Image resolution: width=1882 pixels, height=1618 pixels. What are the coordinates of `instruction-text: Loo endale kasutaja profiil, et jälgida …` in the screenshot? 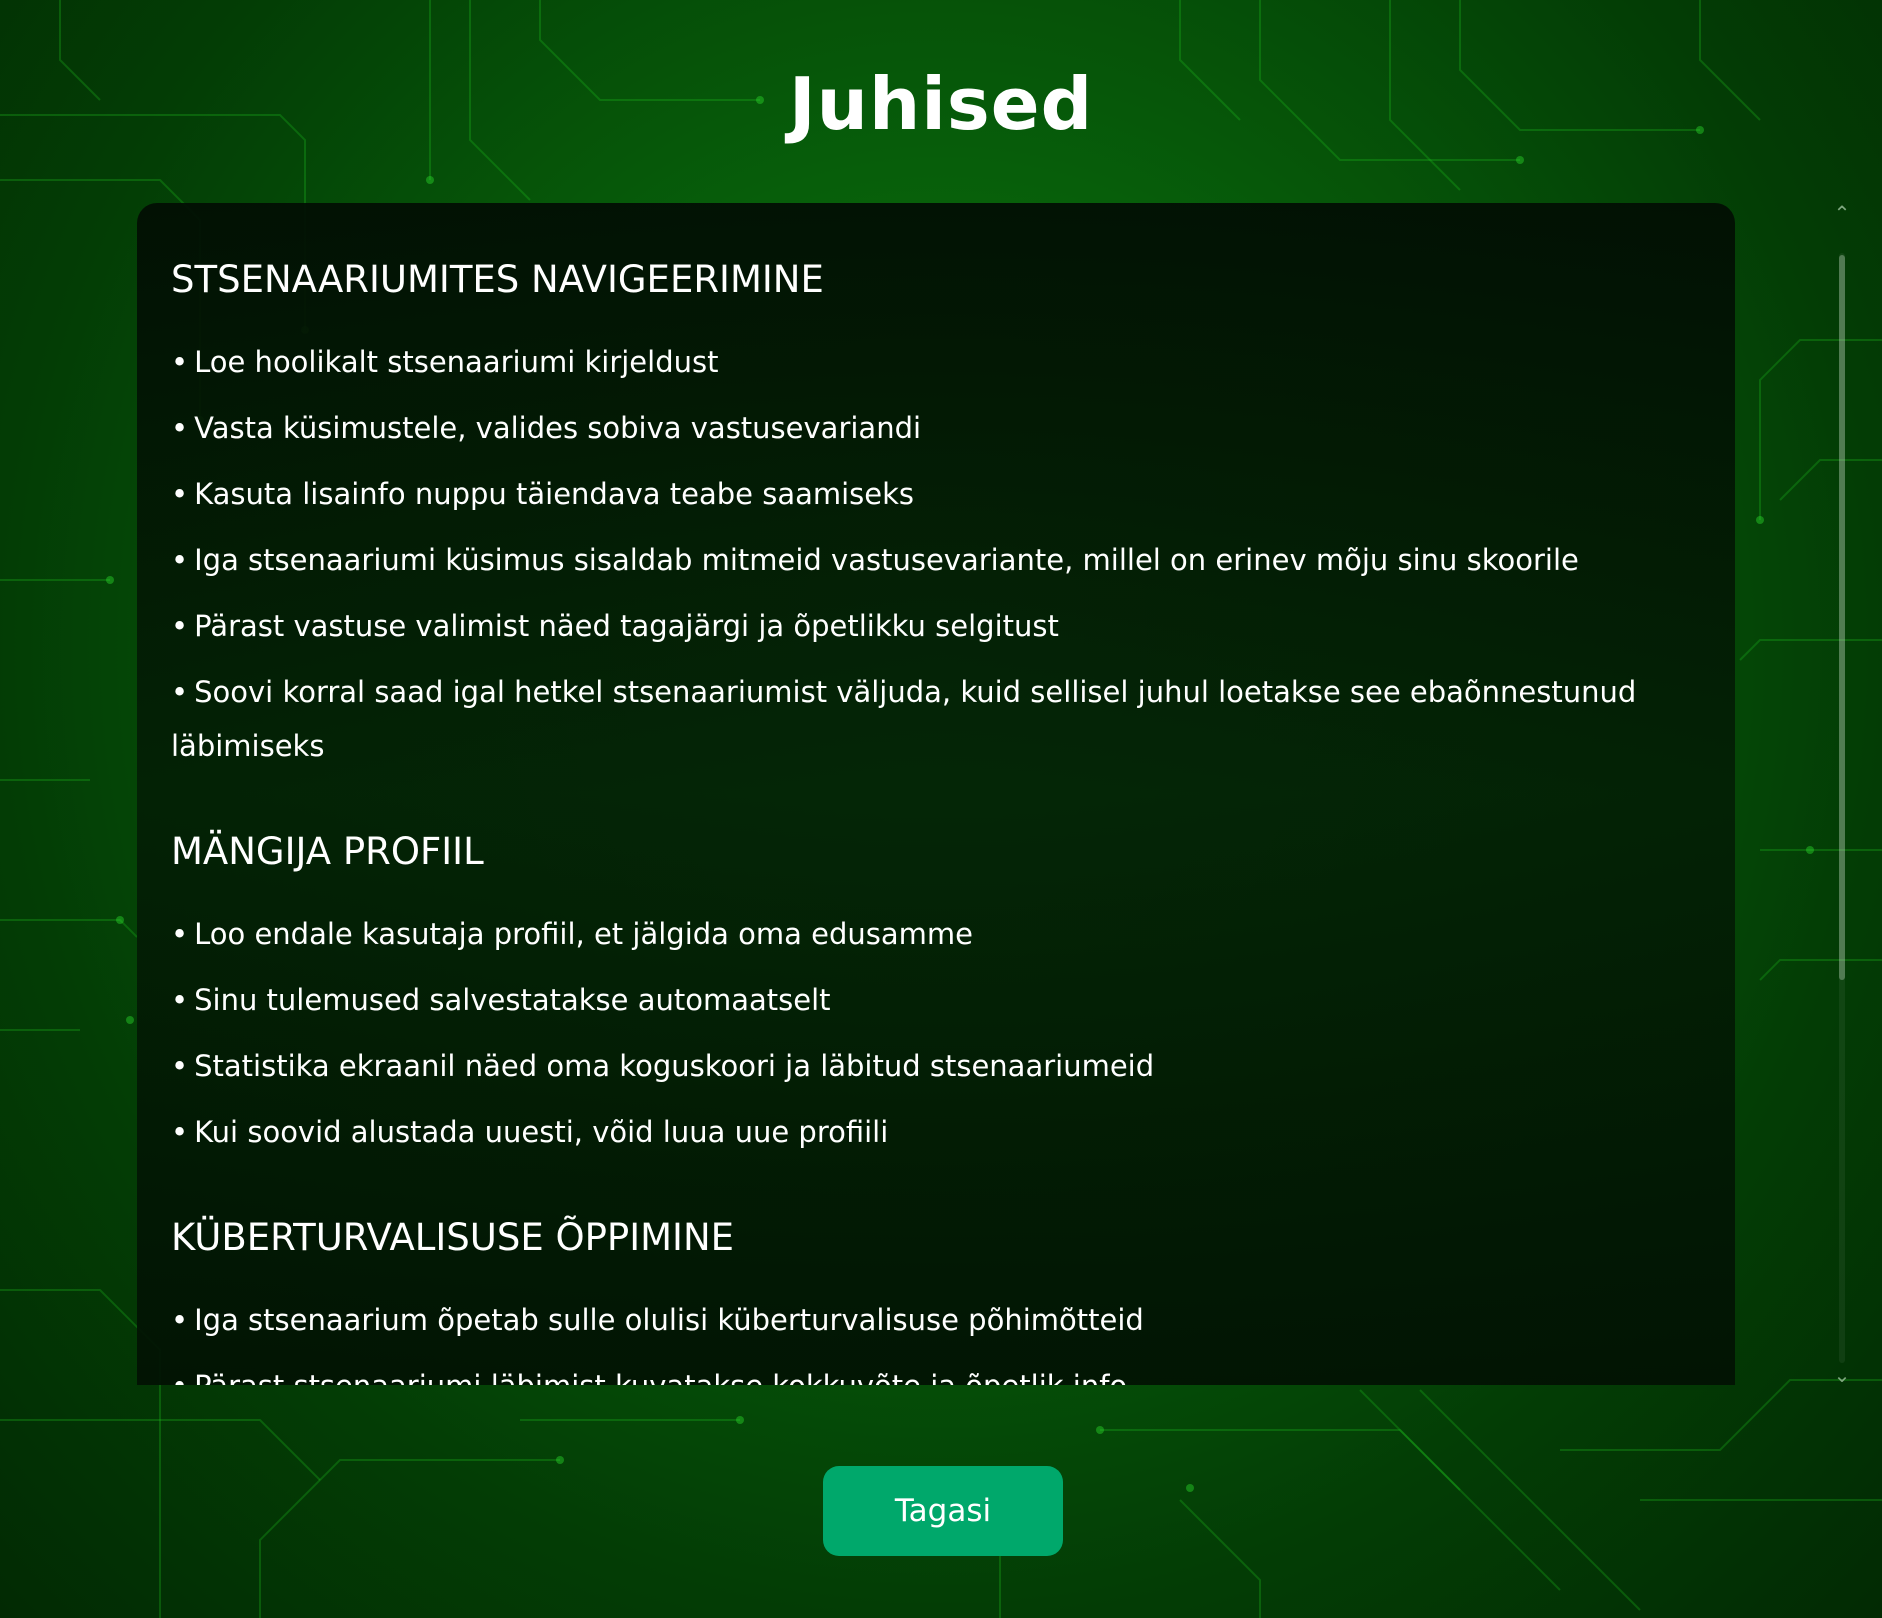 It's located at (583, 934).